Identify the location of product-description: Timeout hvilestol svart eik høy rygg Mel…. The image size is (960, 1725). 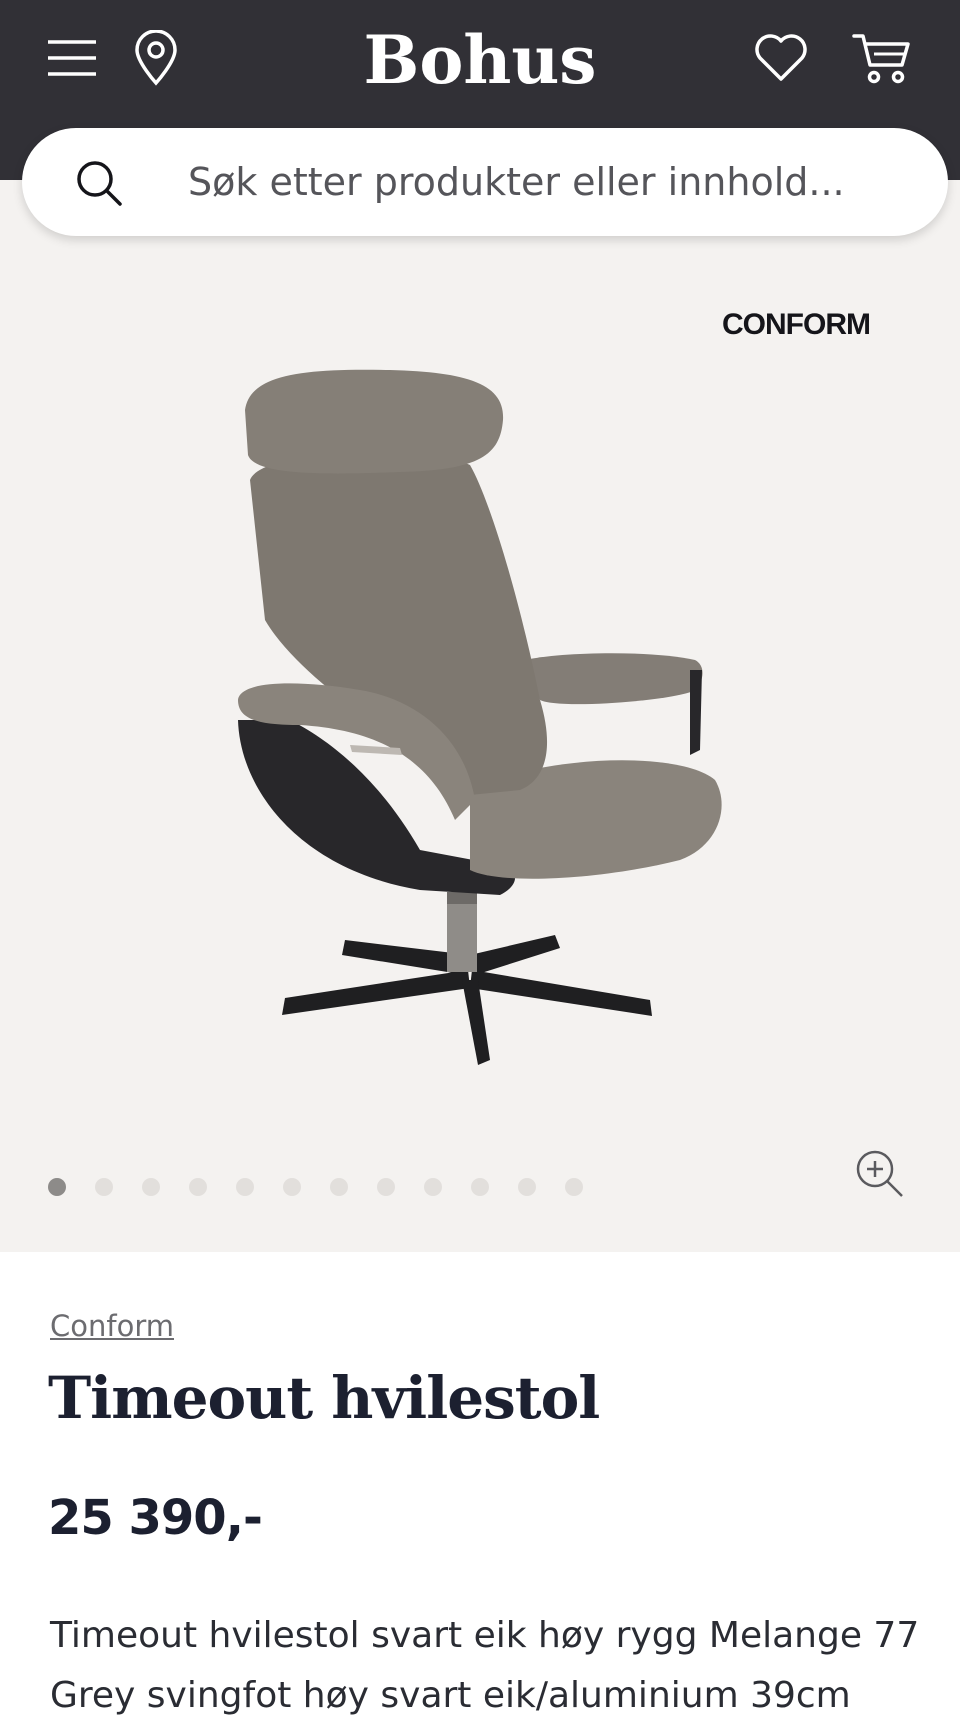
(485, 1665).